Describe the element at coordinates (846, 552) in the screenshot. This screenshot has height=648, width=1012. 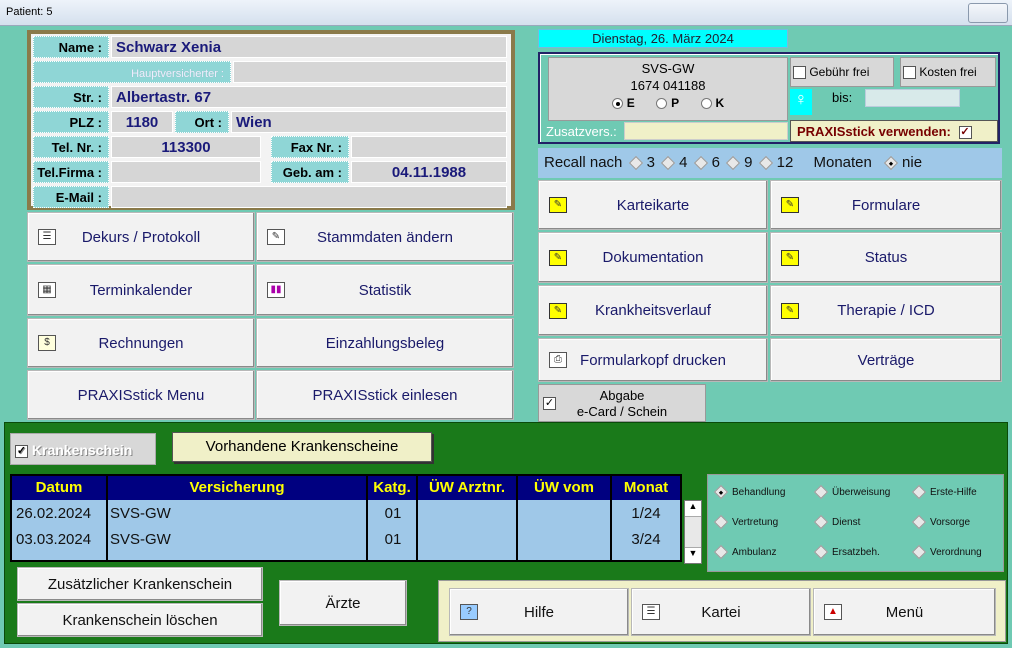
I see `type-ersatzbeh: Ersatzbeh.` at that location.